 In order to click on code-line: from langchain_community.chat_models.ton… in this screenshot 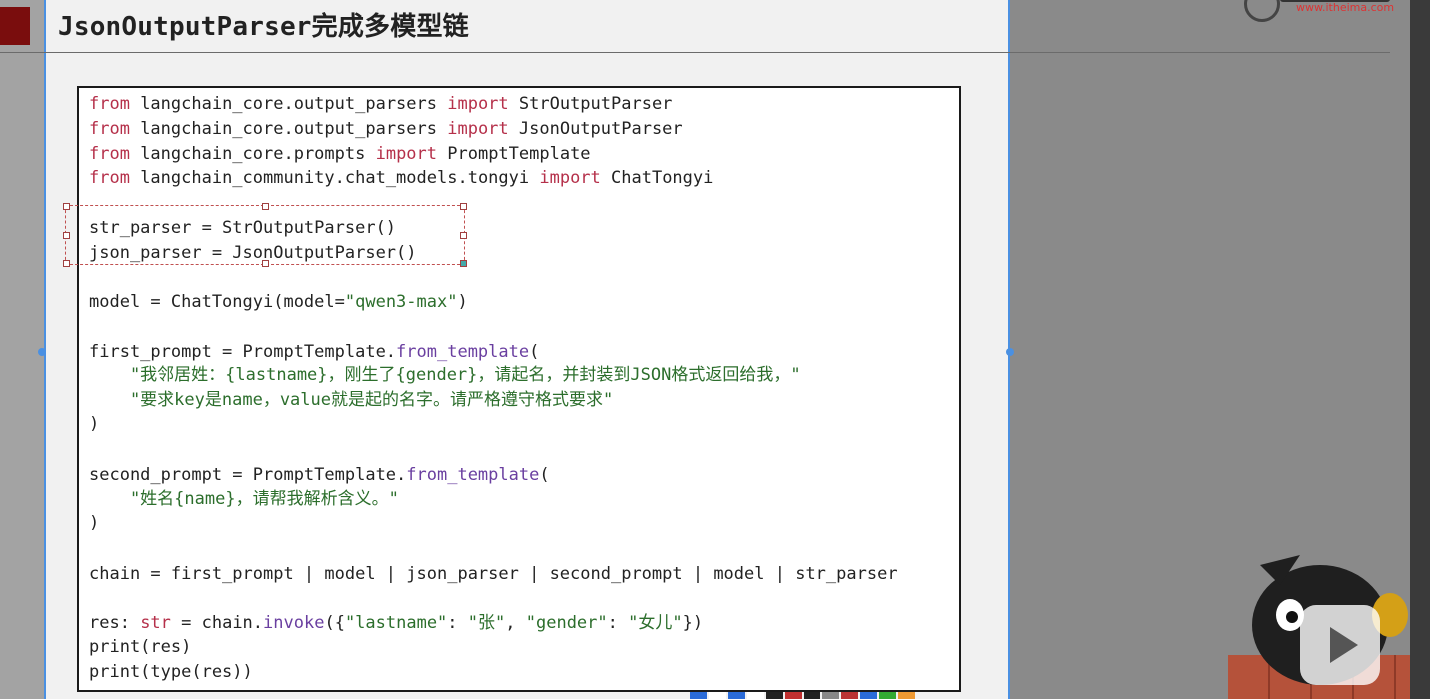, I will do `click(401, 178)`.